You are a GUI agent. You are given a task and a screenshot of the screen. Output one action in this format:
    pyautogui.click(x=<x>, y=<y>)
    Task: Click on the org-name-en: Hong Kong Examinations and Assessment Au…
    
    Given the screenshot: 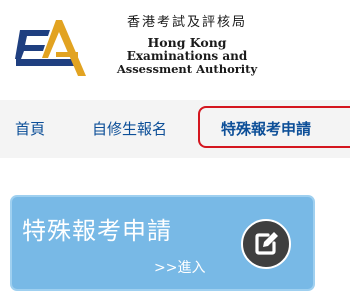 What is the action you would take?
    pyautogui.click(x=187, y=56)
    